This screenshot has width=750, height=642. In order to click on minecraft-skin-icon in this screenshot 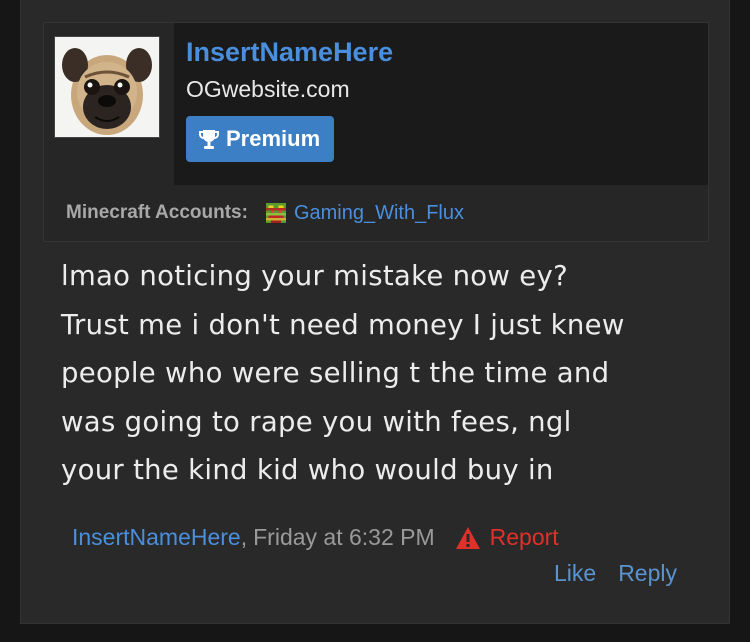, I will do `click(275, 213)`.